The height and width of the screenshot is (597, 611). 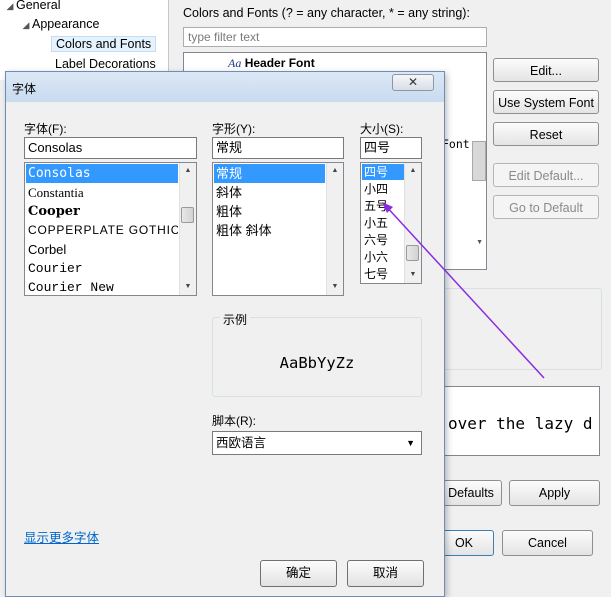 What do you see at coordinates (383, 240) in the screenshot?
I see `size-item-6: 六号` at bounding box center [383, 240].